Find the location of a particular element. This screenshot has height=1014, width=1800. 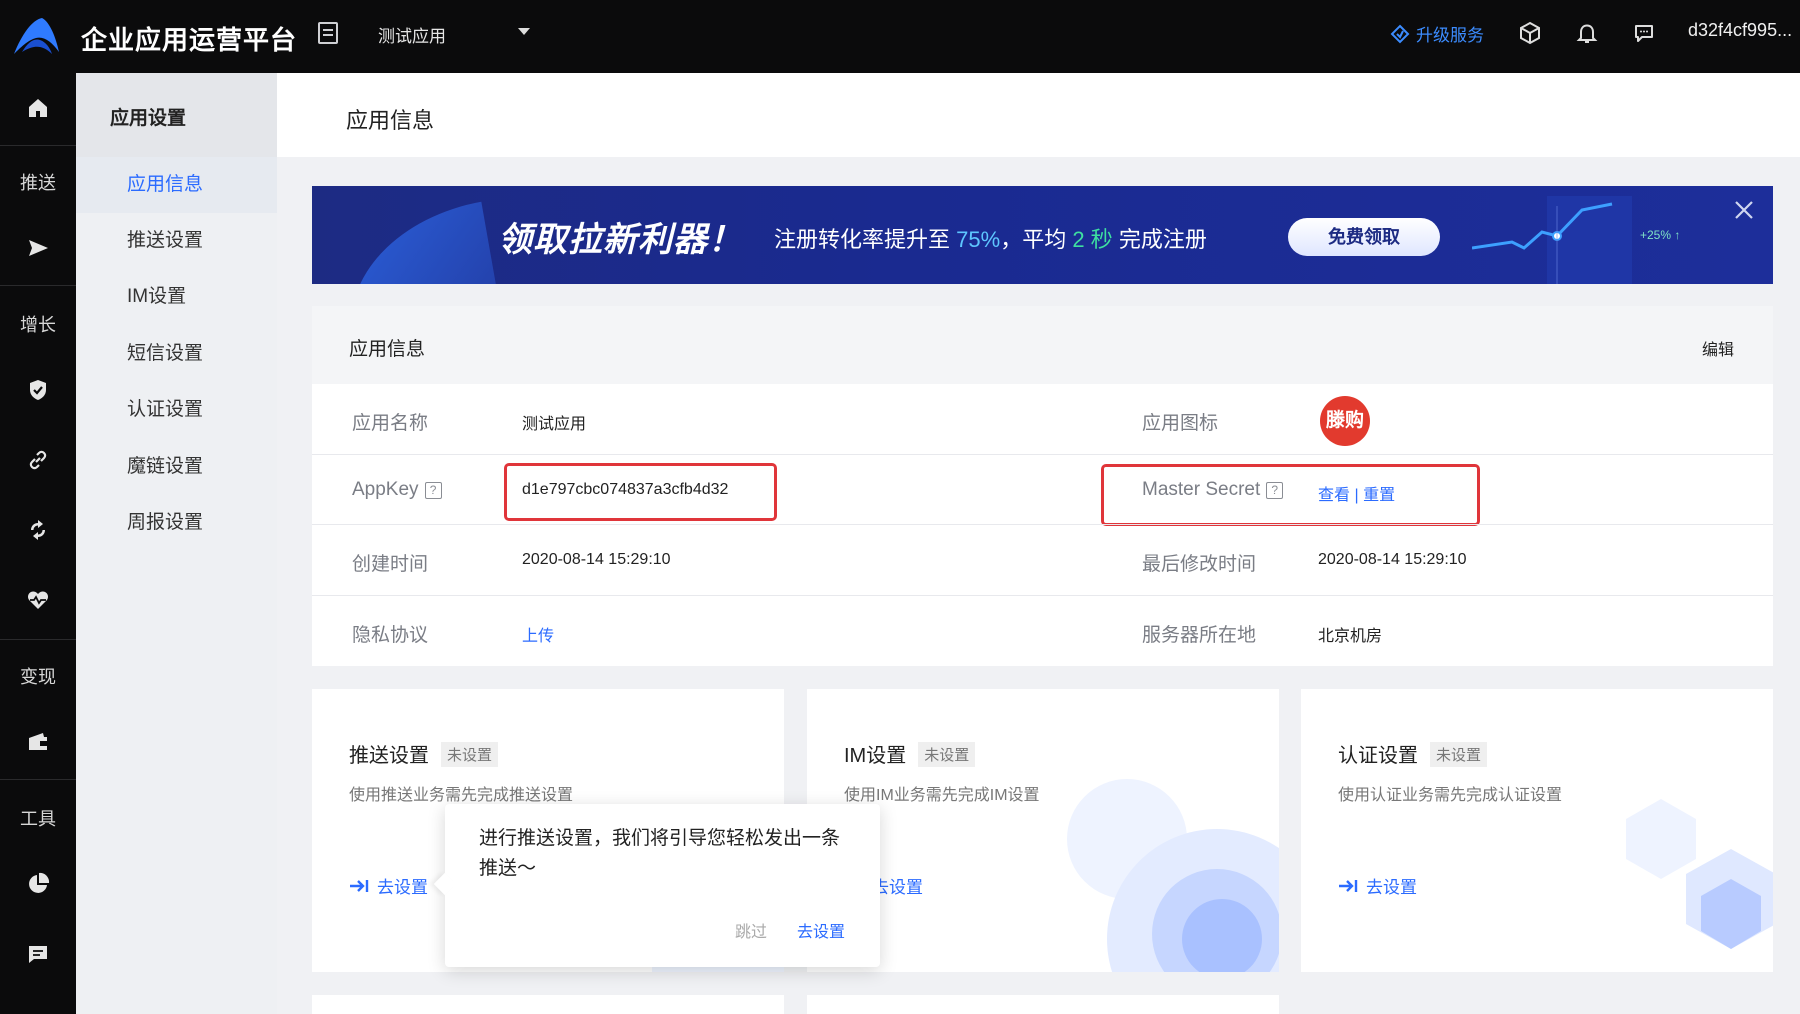

auth-settings-card: 认证设置 未设置 使用认证业务需先完成认证设置 去设置 is located at coordinates (1537, 830).